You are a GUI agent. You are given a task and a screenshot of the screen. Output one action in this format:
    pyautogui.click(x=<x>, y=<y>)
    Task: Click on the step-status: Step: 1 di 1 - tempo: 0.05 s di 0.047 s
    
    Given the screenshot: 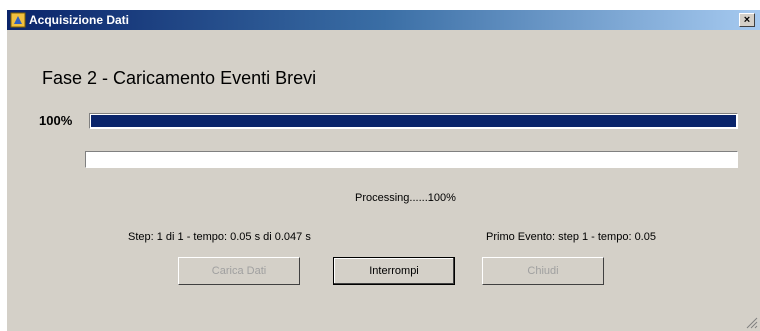 What is the action you would take?
    pyautogui.click(x=219, y=237)
    